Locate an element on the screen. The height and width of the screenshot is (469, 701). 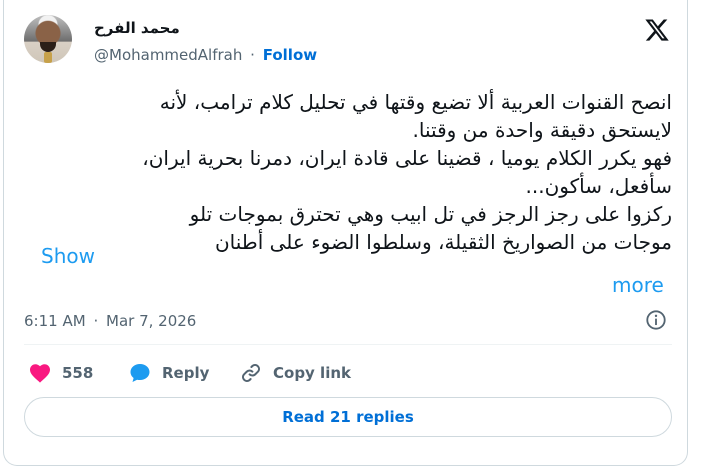
tweet-line: لايستحق دقيقة واحدة من وقتنا. is located at coordinates (542, 130).